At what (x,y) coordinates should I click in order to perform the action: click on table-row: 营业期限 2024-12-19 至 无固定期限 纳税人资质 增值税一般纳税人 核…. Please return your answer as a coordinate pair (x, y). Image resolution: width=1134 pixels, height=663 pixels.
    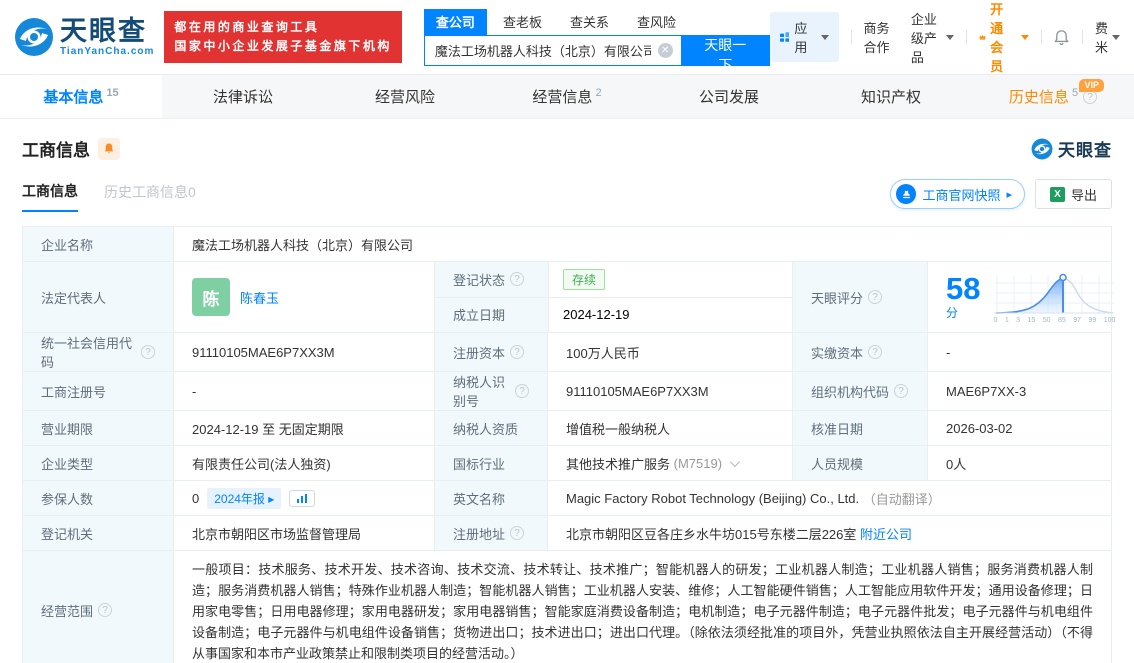
    Looking at the image, I should click on (567, 428).